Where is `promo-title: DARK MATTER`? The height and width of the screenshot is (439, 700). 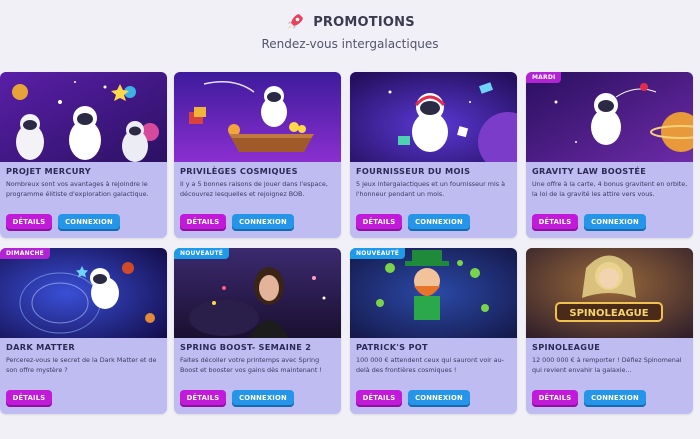
promo-title: DARK MATTER is located at coordinates (41, 347).